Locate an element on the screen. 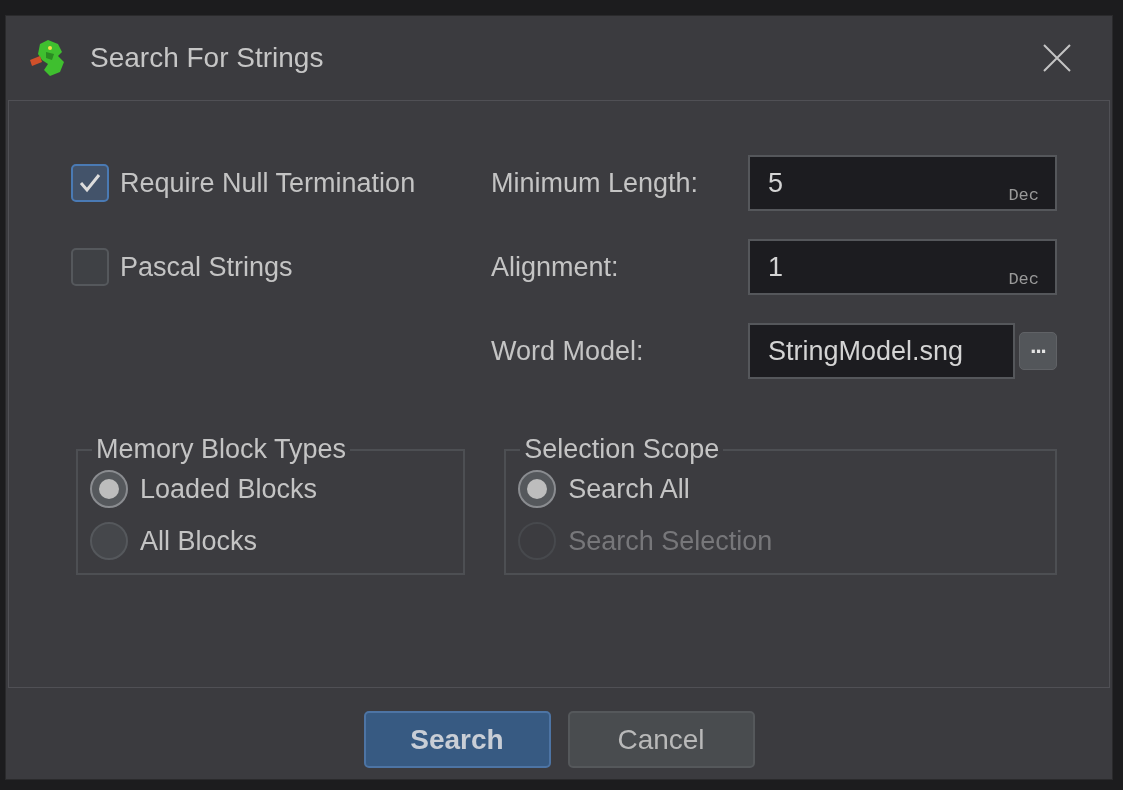  radio-label: Search Selection is located at coordinates (670, 541).